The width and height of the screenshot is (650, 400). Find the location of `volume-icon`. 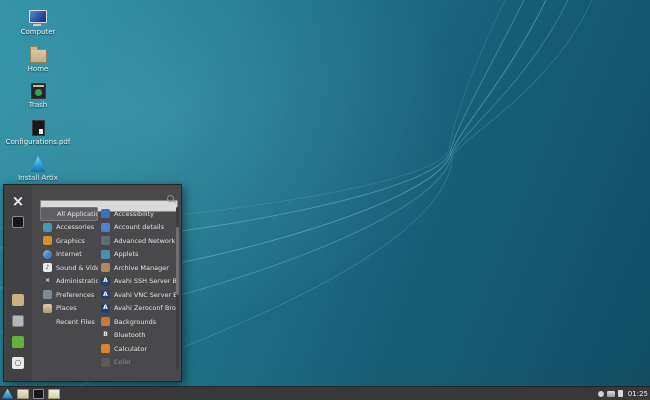

volume-icon is located at coordinates (600, 393).